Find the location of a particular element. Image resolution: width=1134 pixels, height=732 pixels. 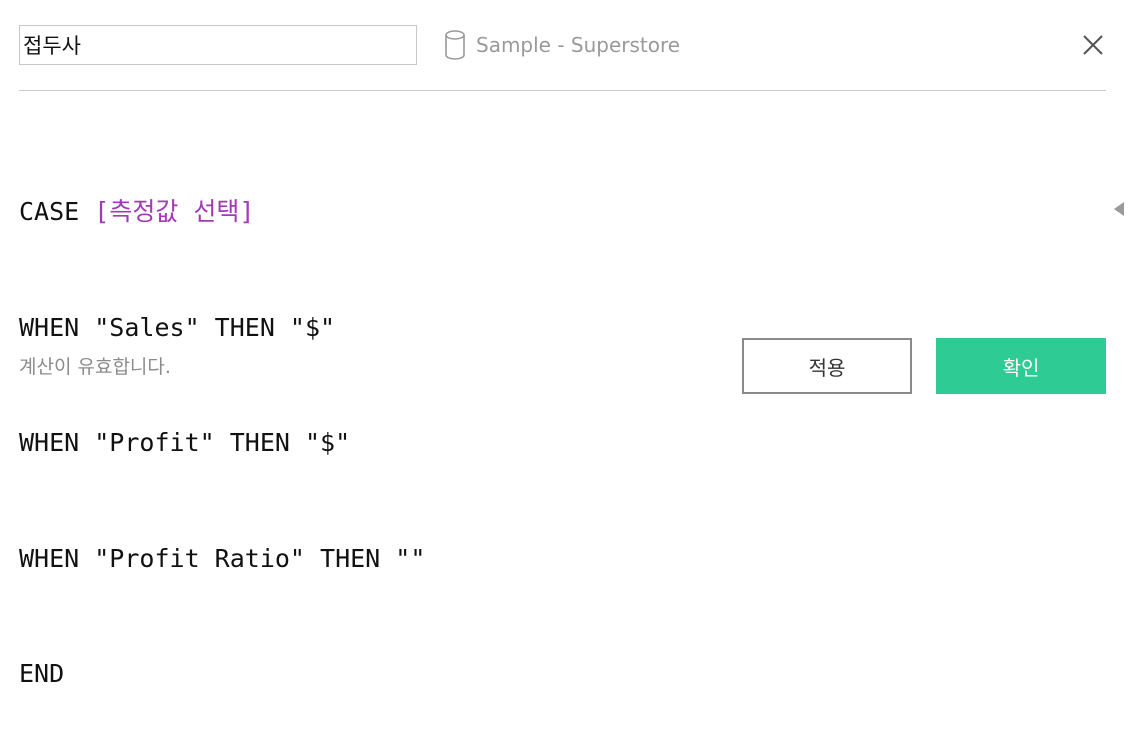

side-panel-toggle is located at coordinates (1119, 209).